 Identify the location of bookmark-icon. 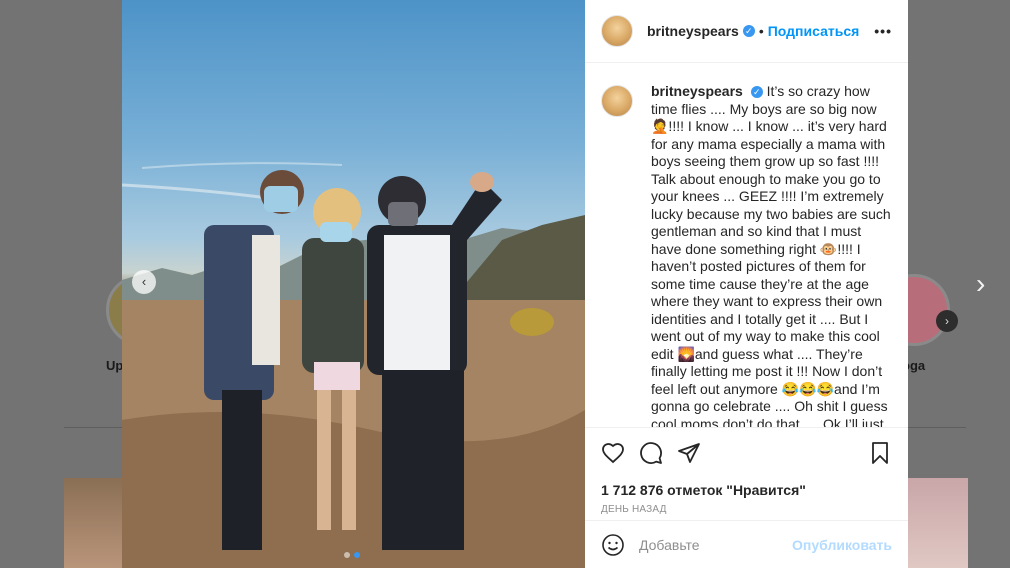
(880, 453).